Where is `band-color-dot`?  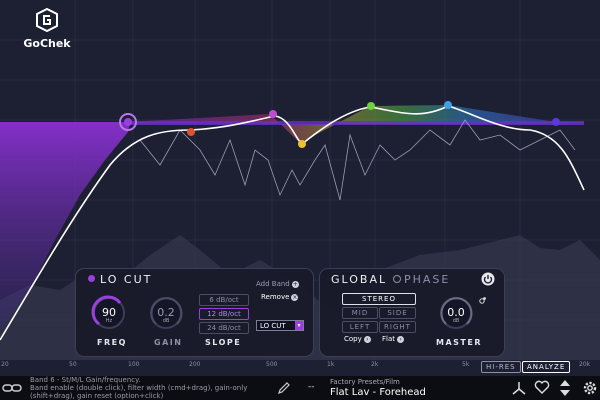 band-color-dot is located at coordinates (91, 278).